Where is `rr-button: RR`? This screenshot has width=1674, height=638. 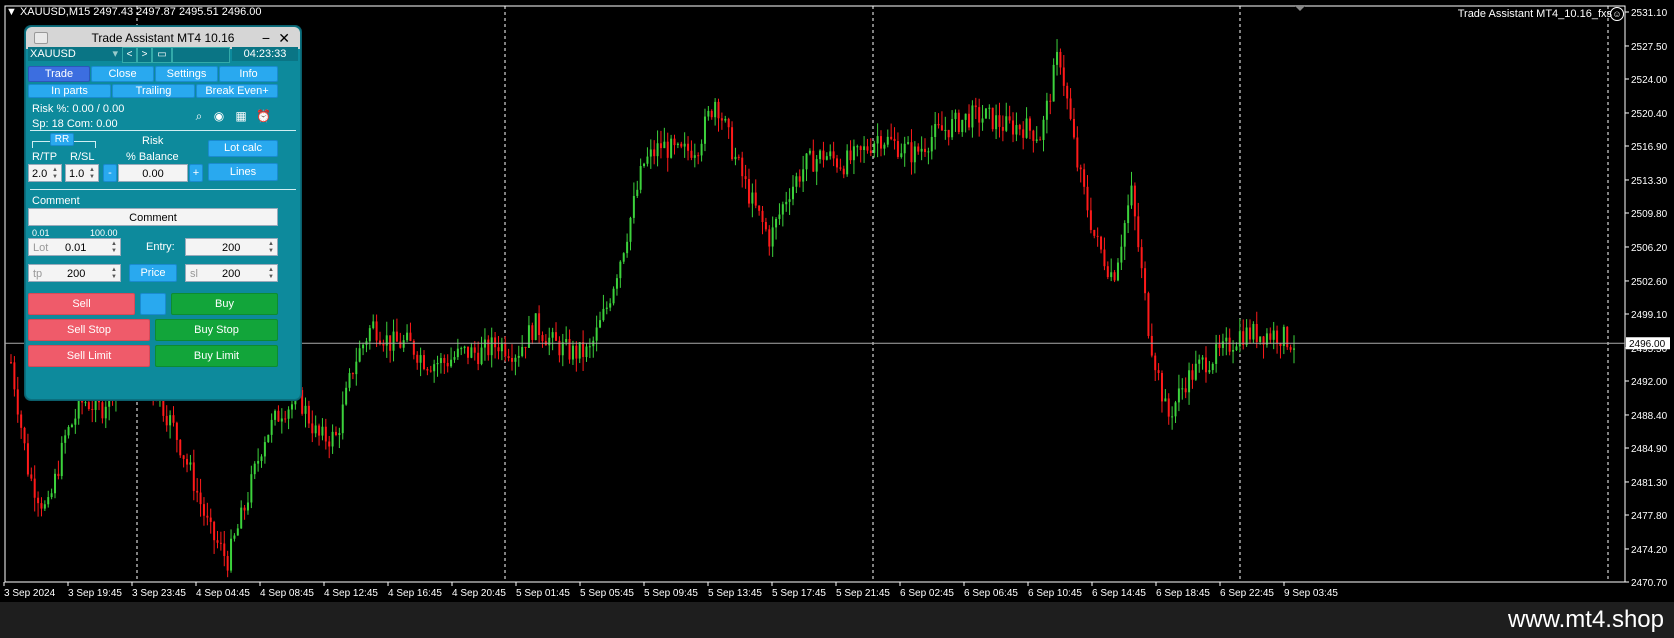 rr-button: RR is located at coordinates (62, 139).